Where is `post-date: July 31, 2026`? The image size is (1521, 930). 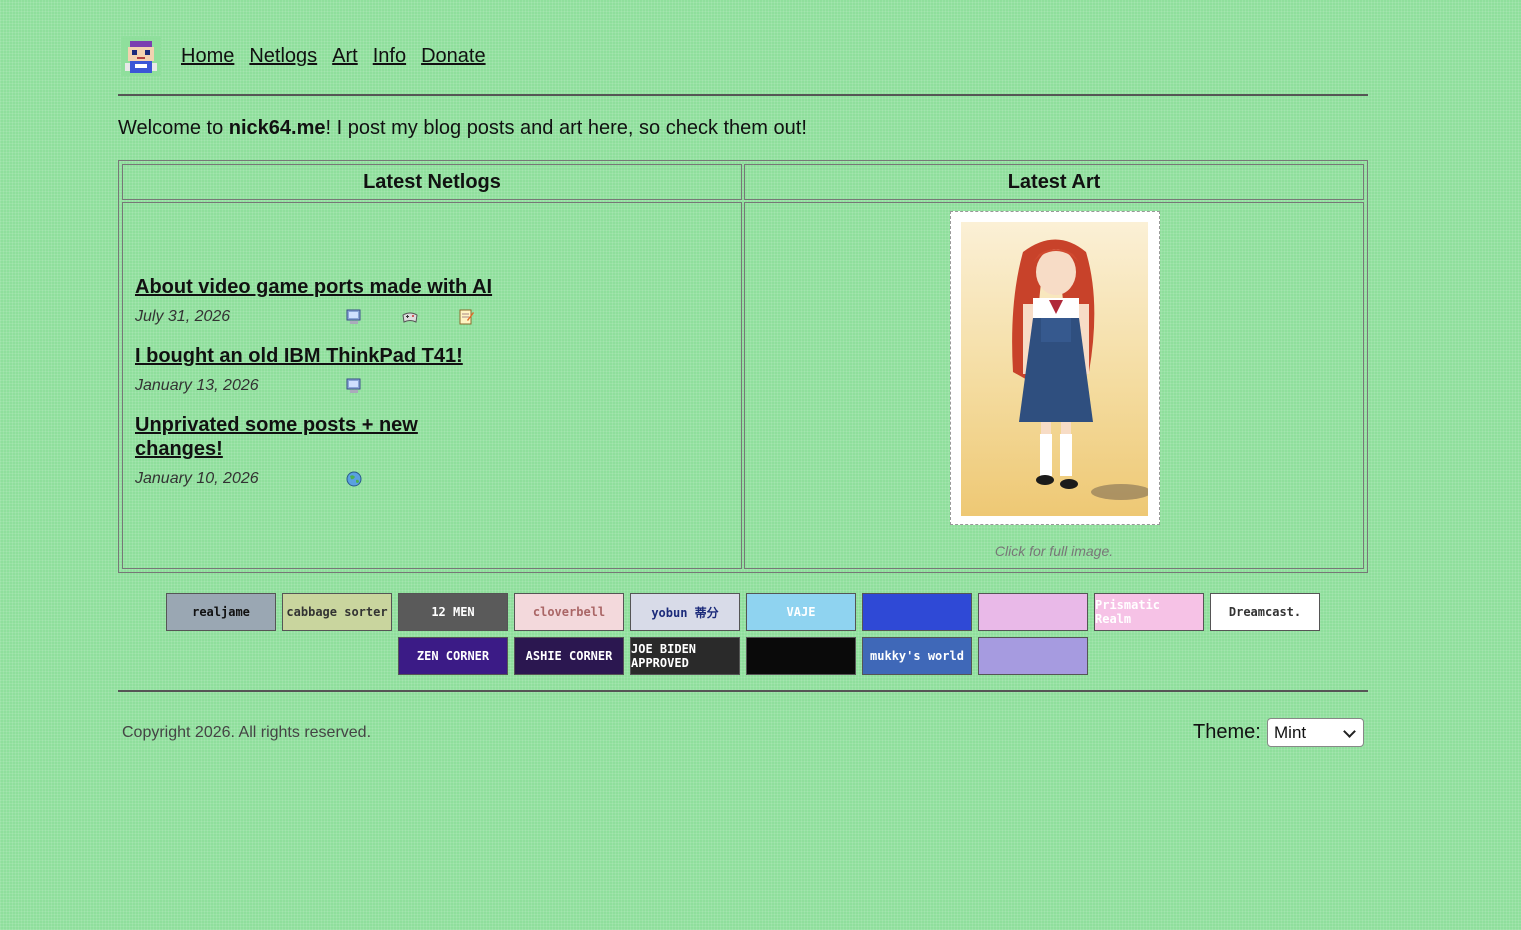 post-date: July 31, 2026 is located at coordinates (183, 316).